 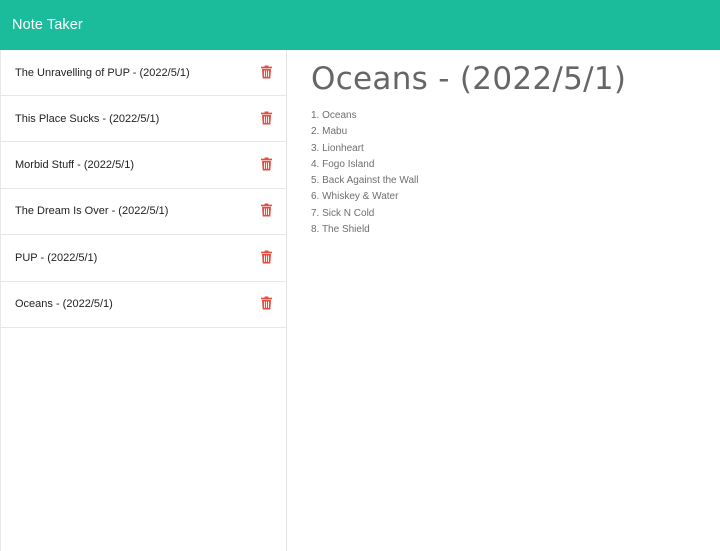 What do you see at coordinates (87, 119) in the screenshot?
I see `note-list-item-title: This Place Sucks - (2022/5/1)` at bounding box center [87, 119].